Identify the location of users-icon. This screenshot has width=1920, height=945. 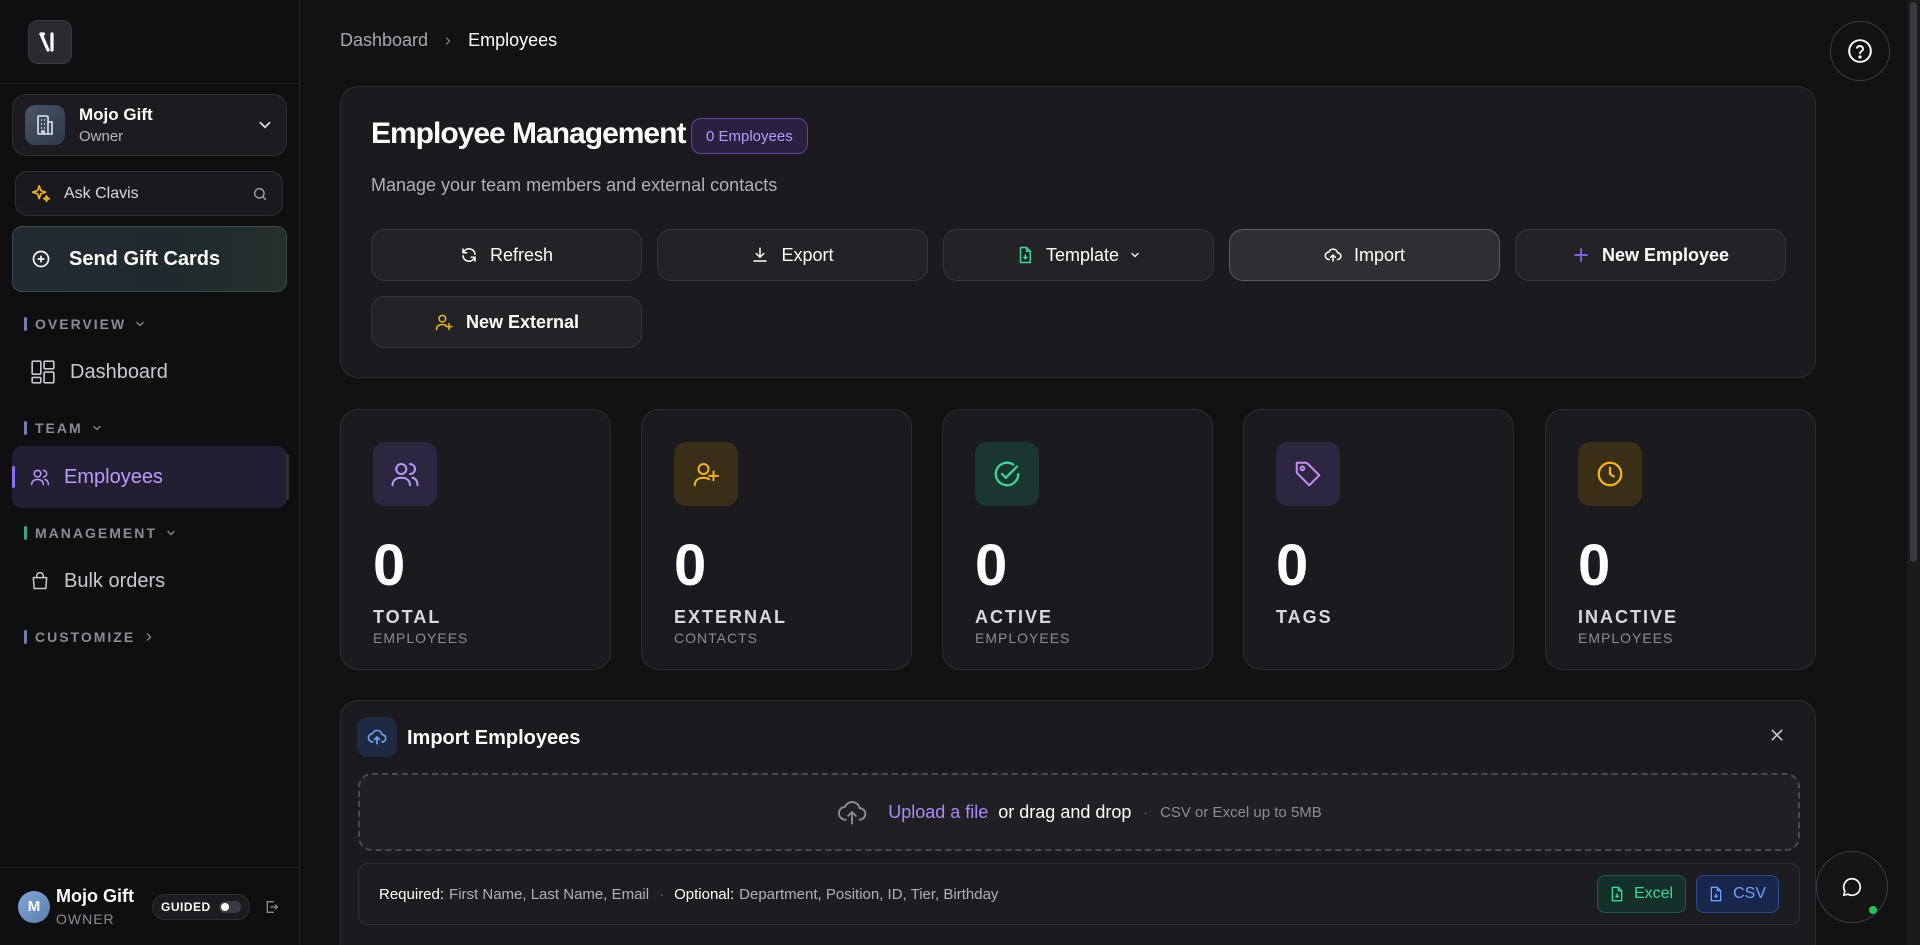
(405, 474).